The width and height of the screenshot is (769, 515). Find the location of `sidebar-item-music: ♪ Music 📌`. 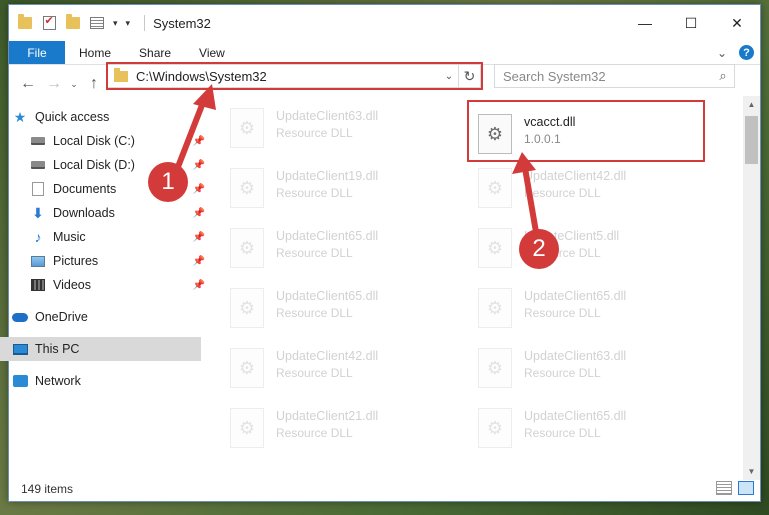

sidebar-item-music: ♪ Music 📌 is located at coordinates (109, 237).